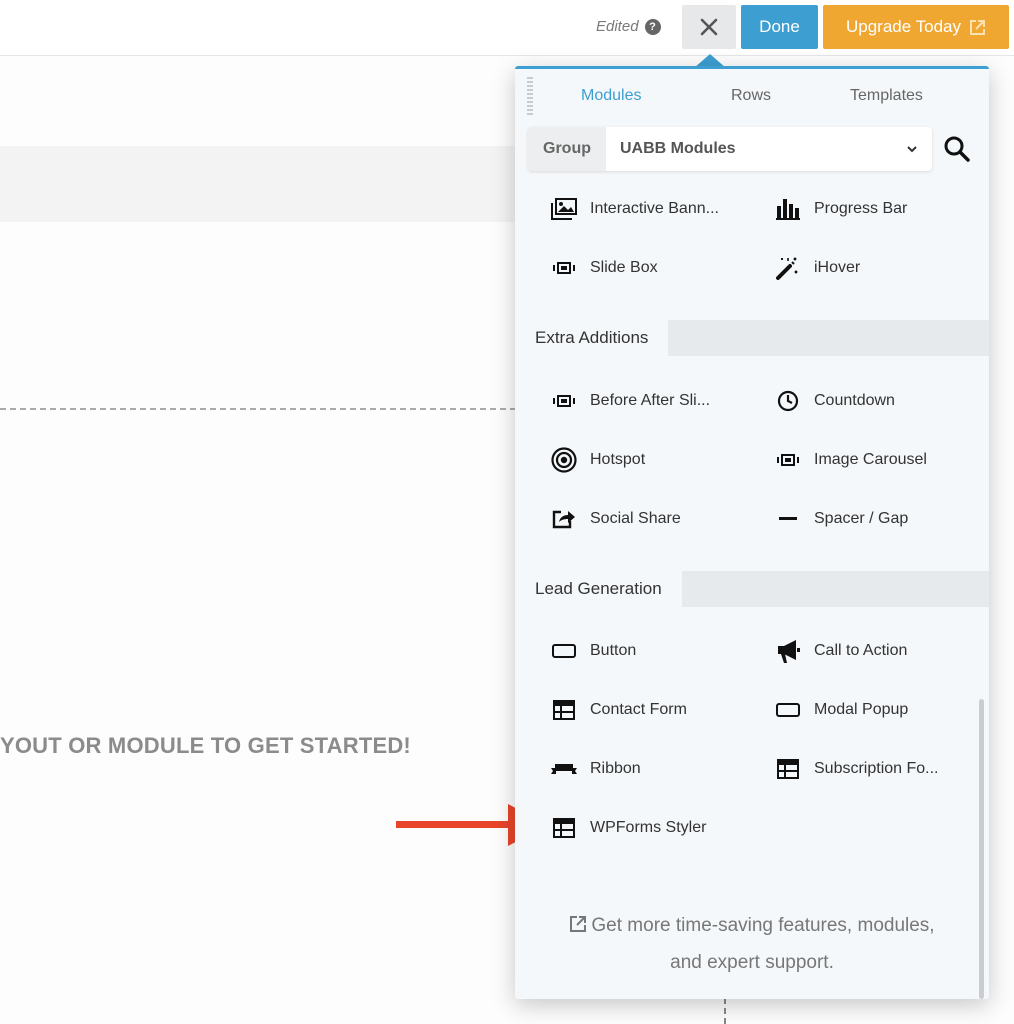 The image size is (1014, 1024). I want to click on module-ribbon: Ribbon, so click(596, 769).